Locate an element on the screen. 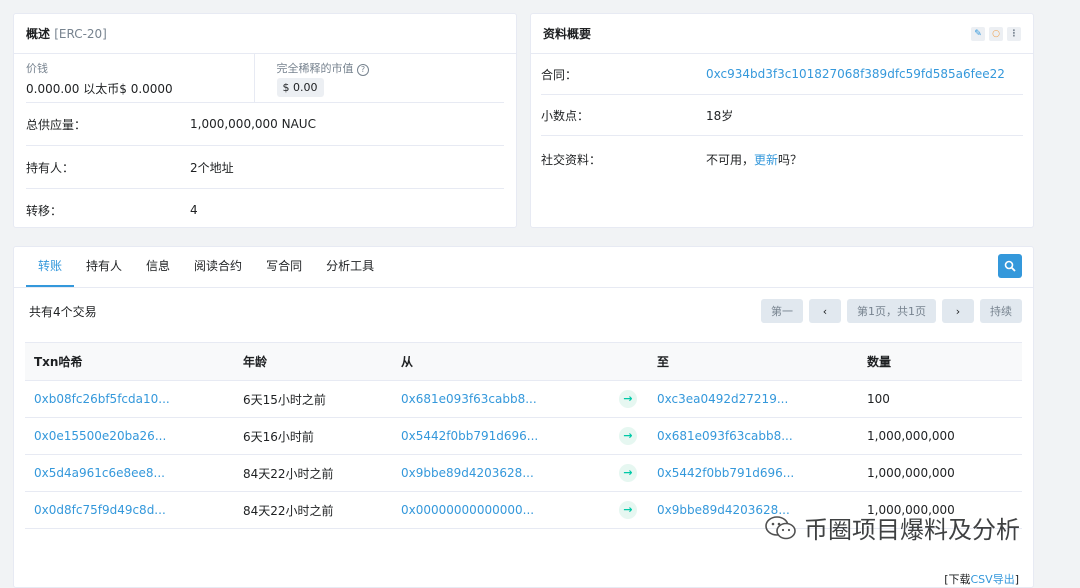  download-prefix: [下载 is located at coordinates (957, 579).